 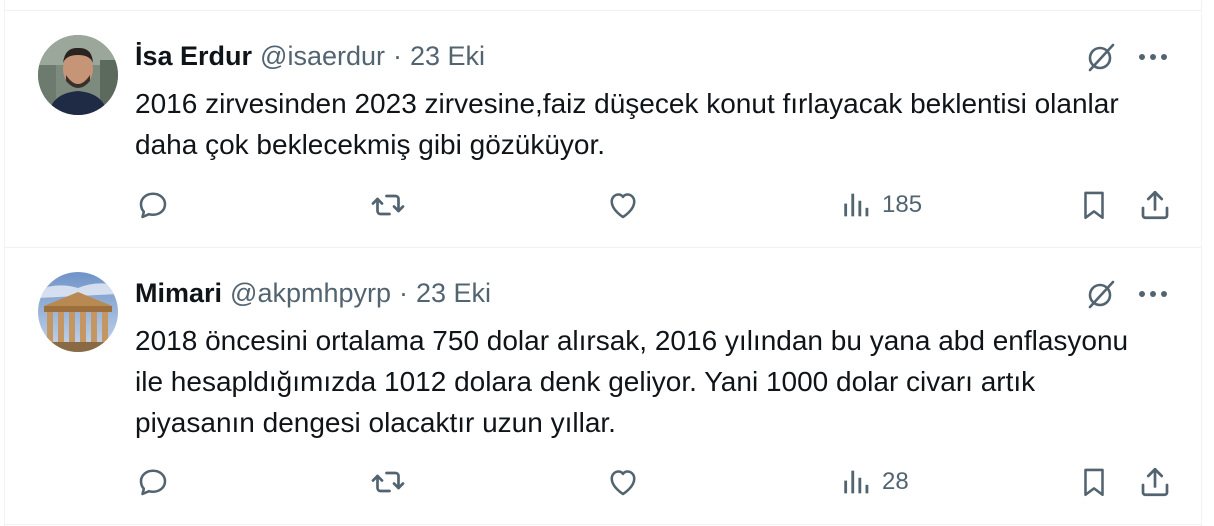 What do you see at coordinates (881, 205) in the screenshot?
I see `views-button: 185` at bounding box center [881, 205].